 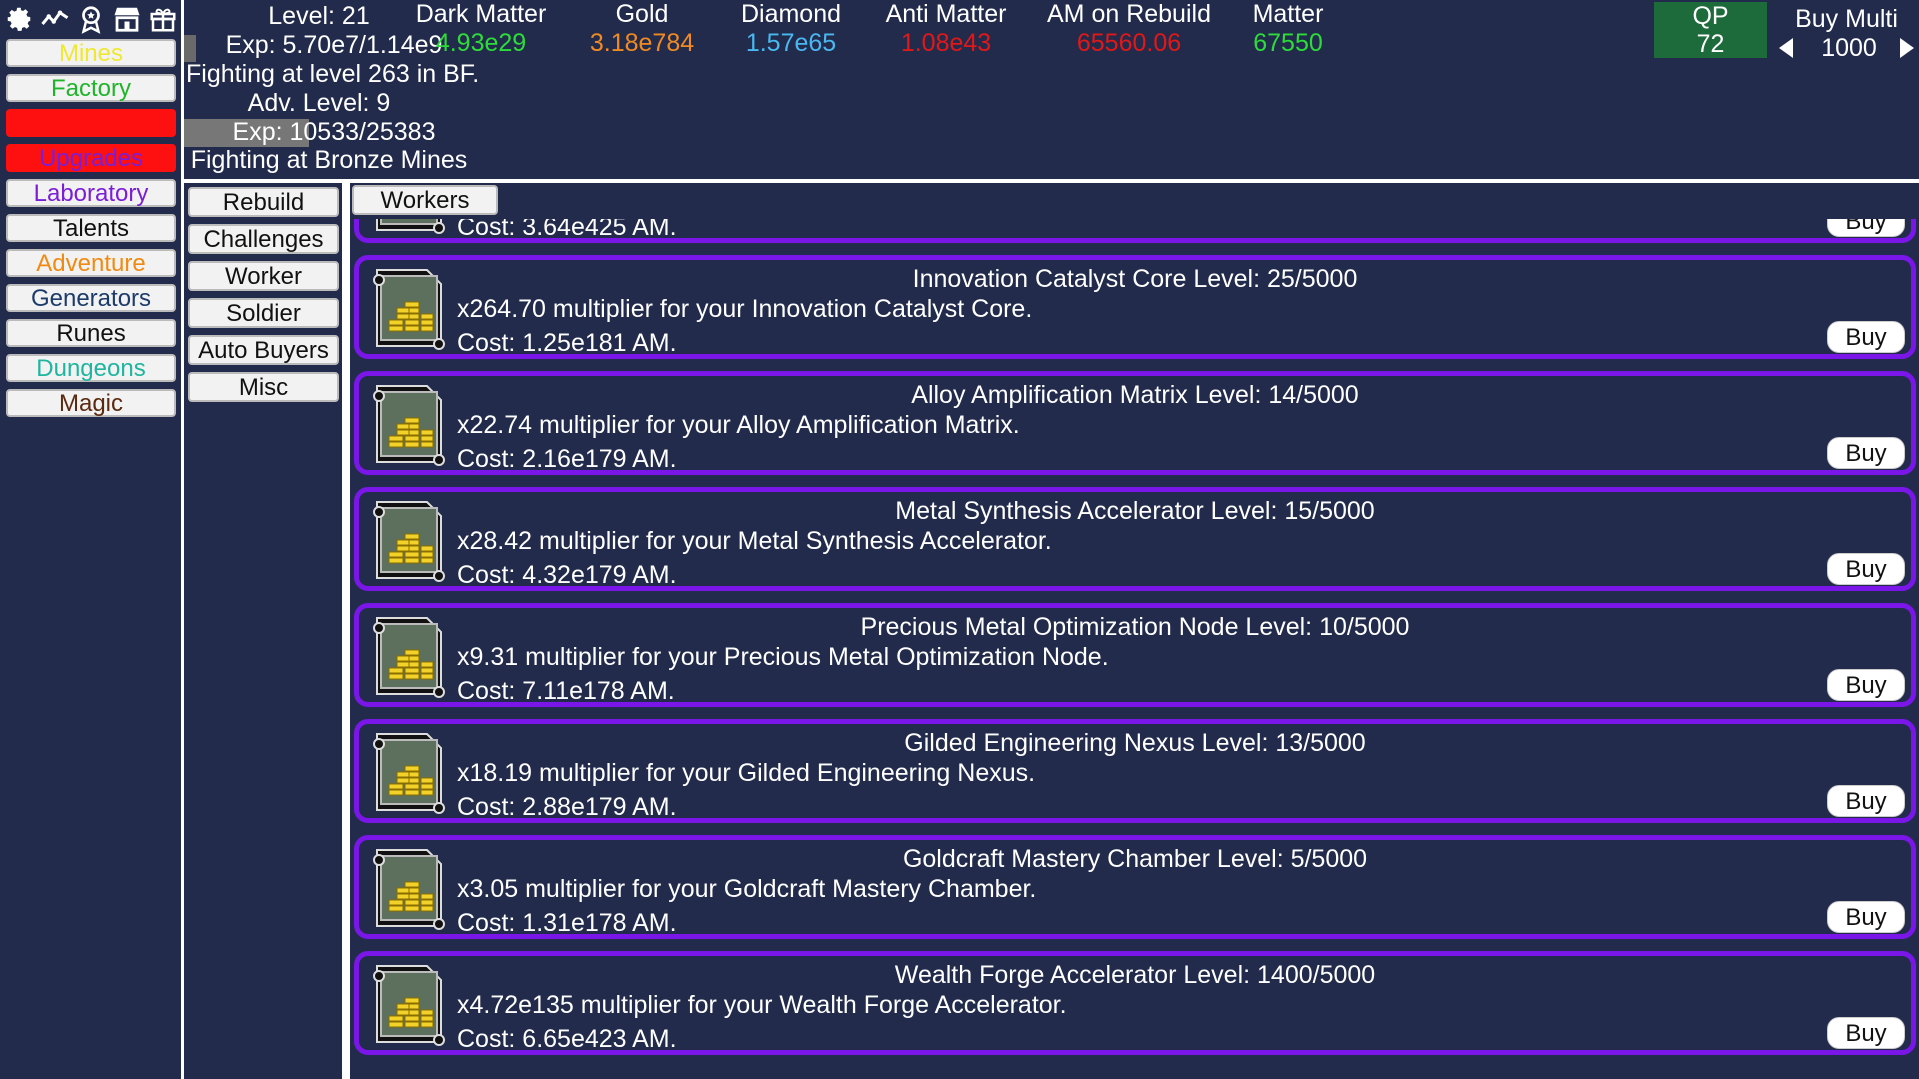 What do you see at coordinates (1135, 231) in the screenshot?
I see `upgrade-card: Cost: 3.64e425 AM. Buy` at bounding box center [1135, 231].